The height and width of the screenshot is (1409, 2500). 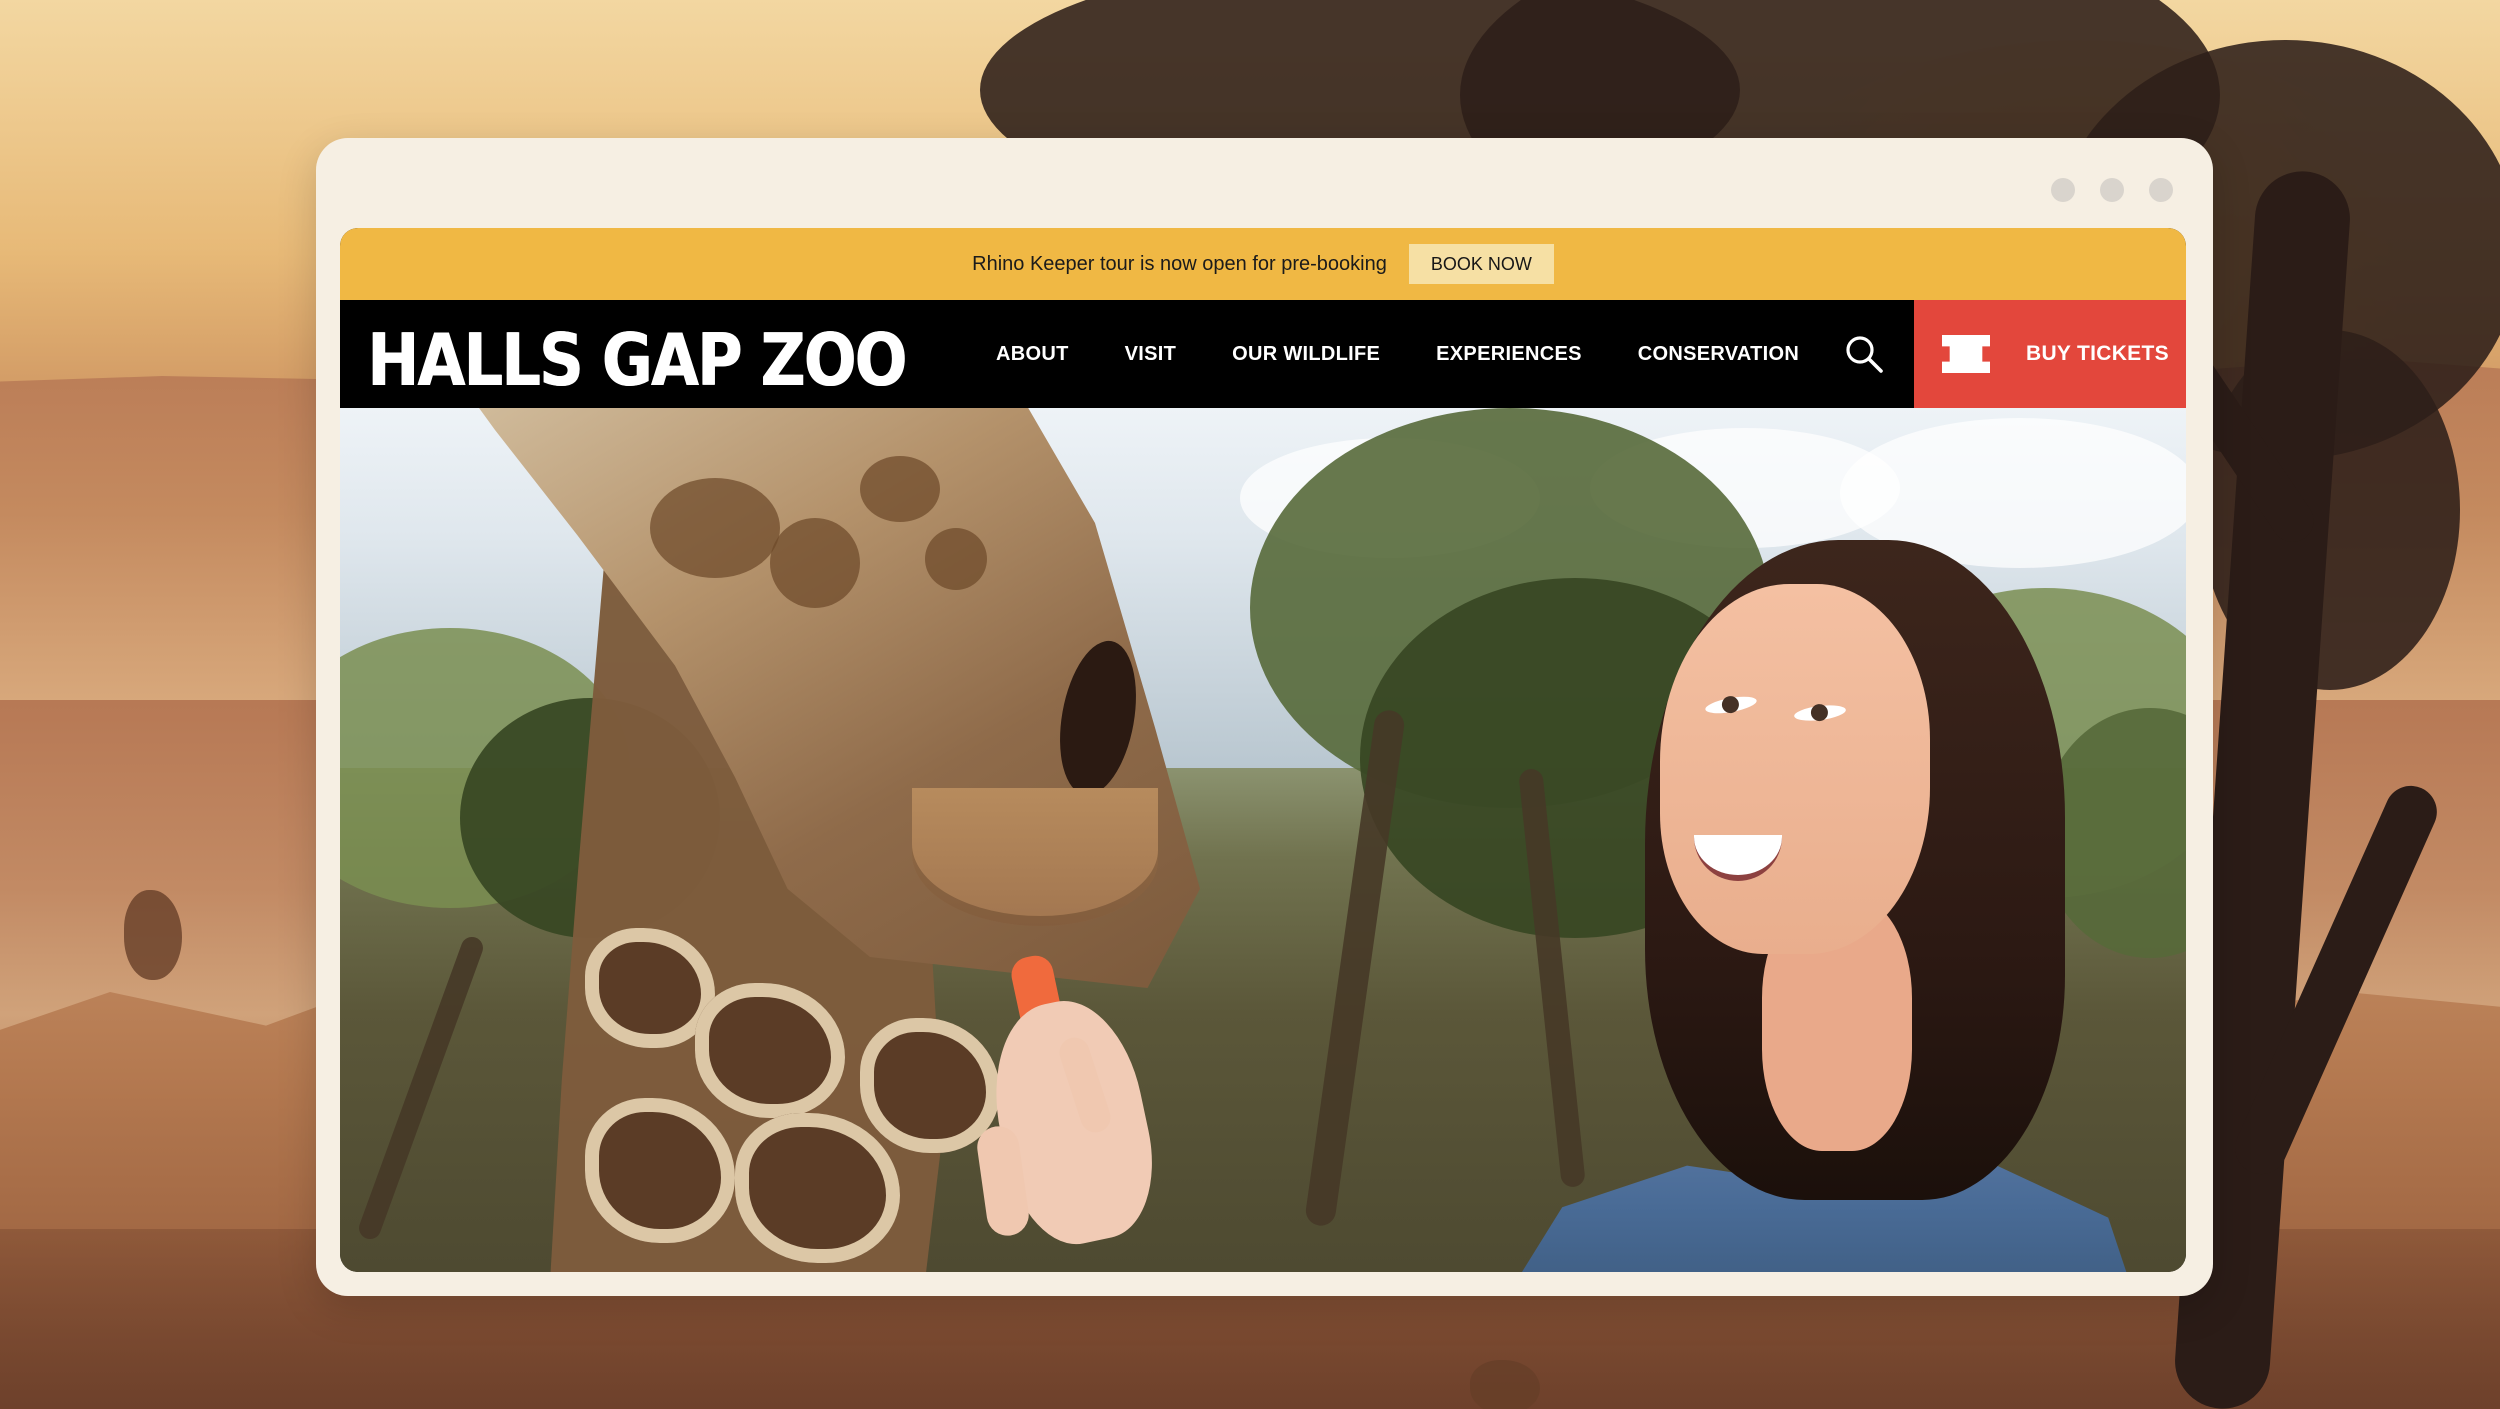 I want to click on halls-gap-zoo-logo: HALLS GAP ZOO, so click(x=637, y=360).